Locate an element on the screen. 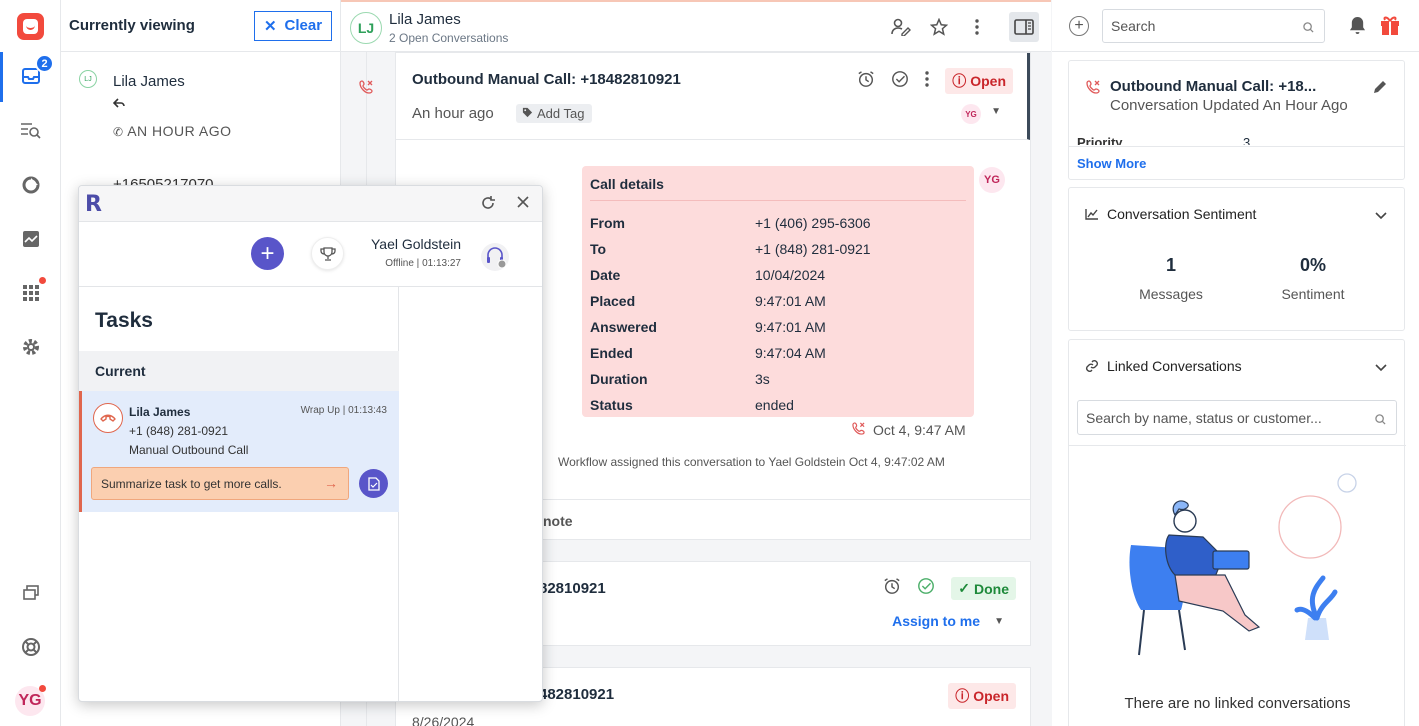  settings-icon is located at coordinates (31, 347).